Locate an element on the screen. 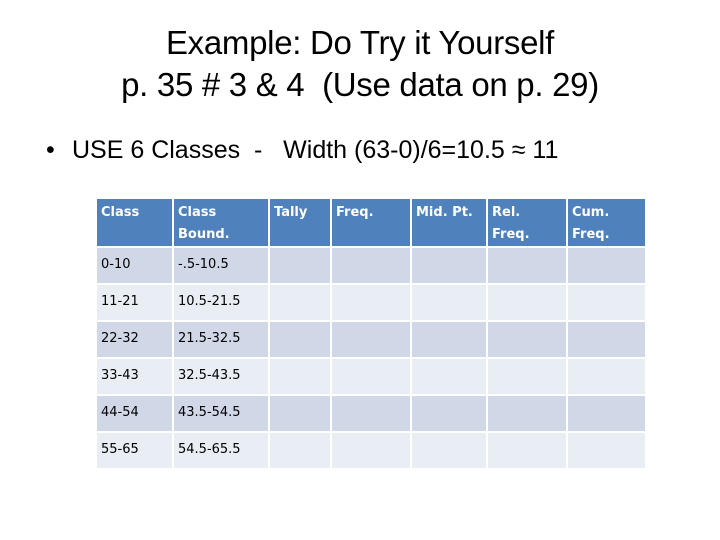 The image size is (720, 540). bullet-text: USE 6 Classes - Width (63-0)/6=10.5 ≈ 11 is located at coordinates (315, 150).